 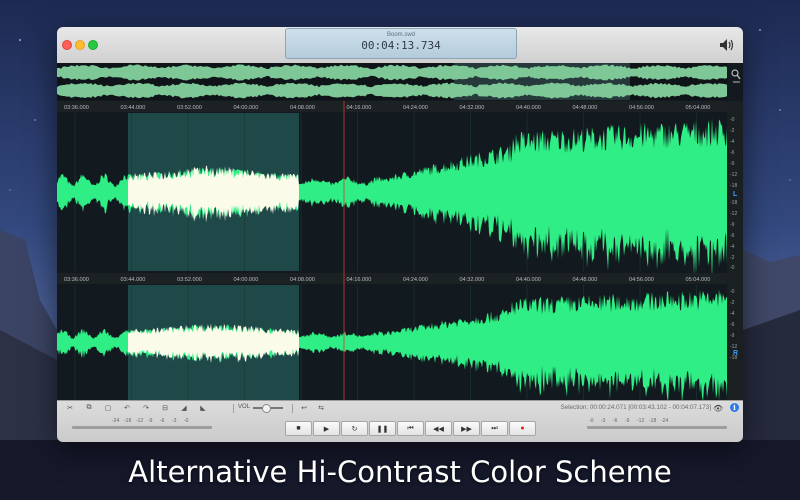 I want to click on right-meter-bar, so click(x=657, y=427).